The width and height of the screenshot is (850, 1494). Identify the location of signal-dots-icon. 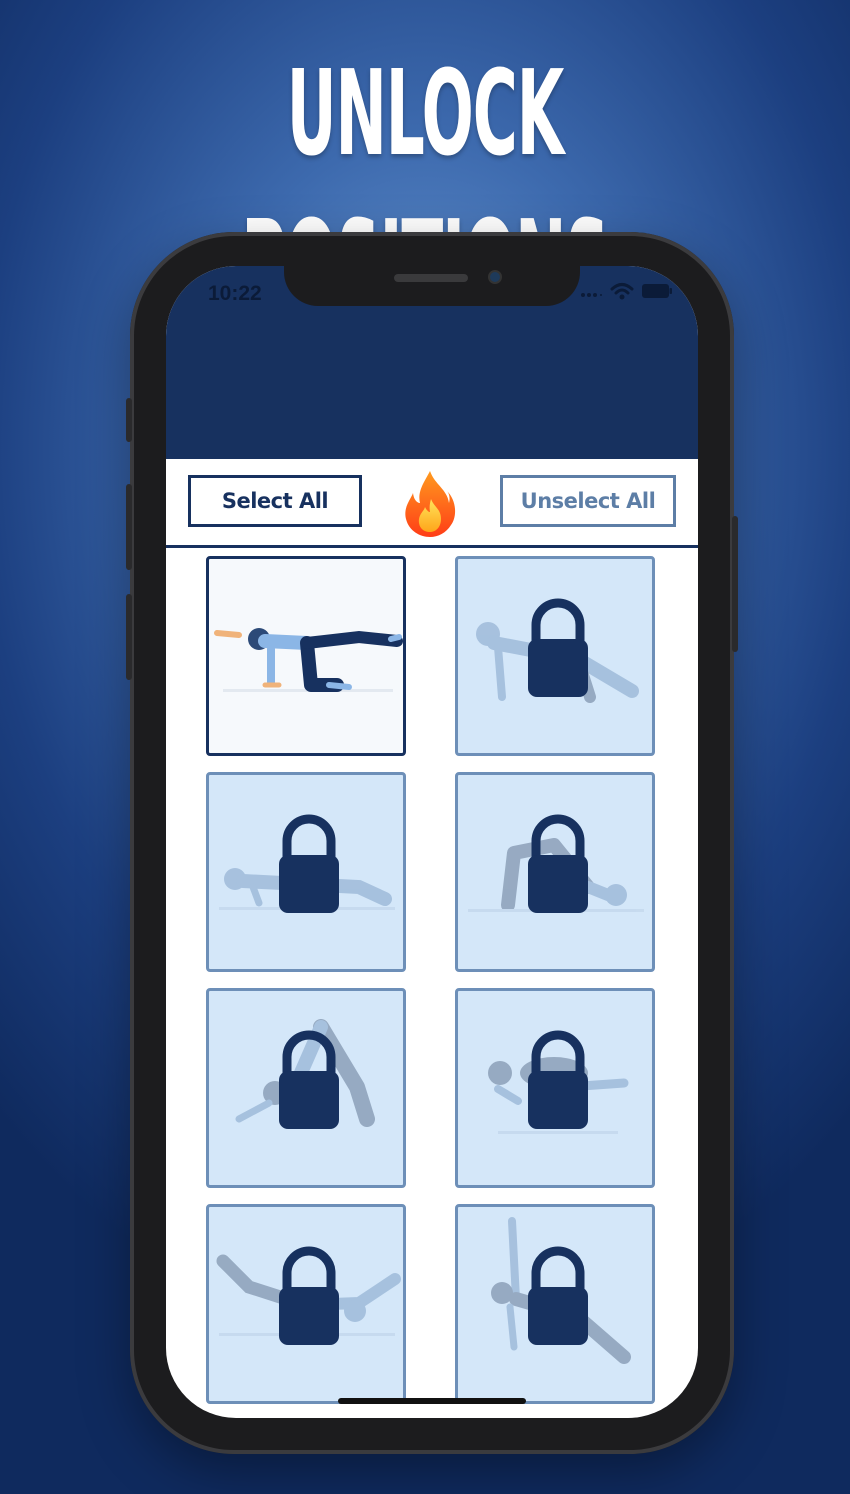
(591, 294).